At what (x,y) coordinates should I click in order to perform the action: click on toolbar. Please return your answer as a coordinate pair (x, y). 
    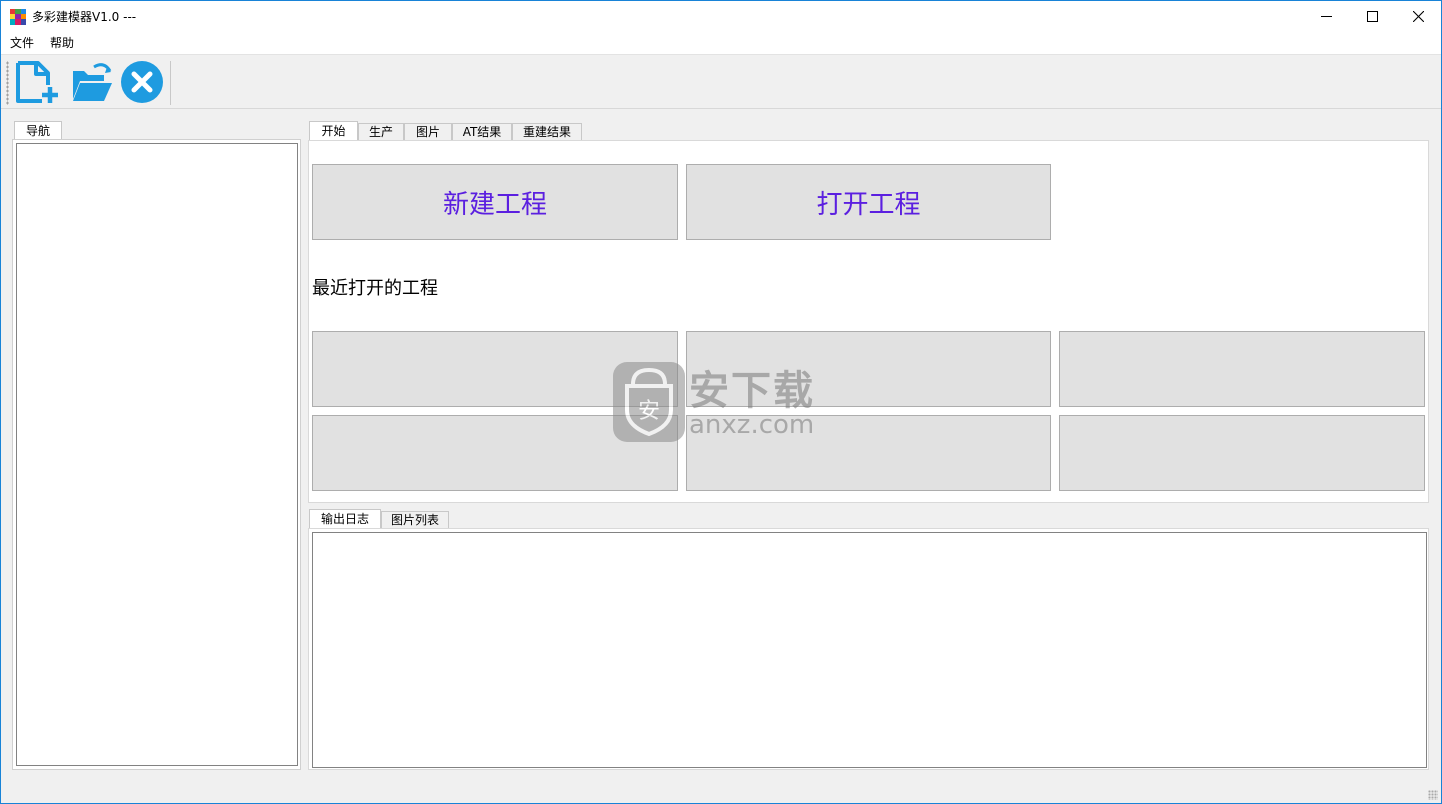
    Looking at the image, I should click on (721, 81).